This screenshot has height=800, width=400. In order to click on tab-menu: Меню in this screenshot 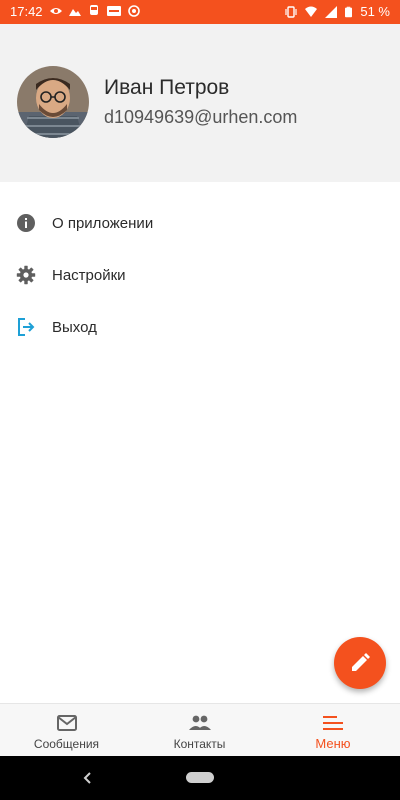, I will do `click(333, 730)`.